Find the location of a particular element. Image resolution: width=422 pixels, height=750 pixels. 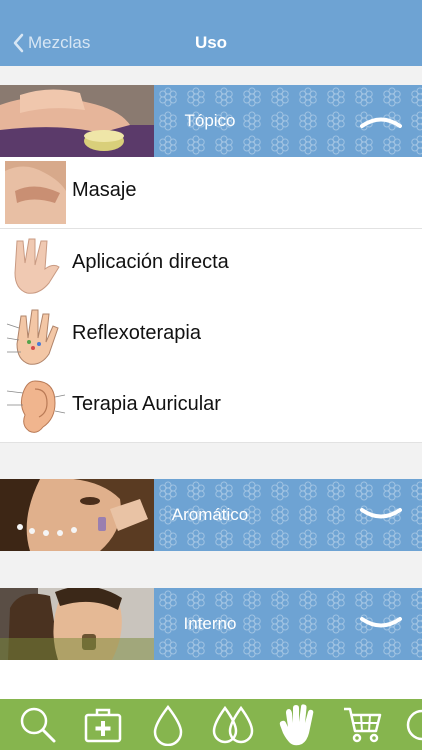

list-item-reflexoterapia: Reflexoterapia is located at coordinates (211, 336).